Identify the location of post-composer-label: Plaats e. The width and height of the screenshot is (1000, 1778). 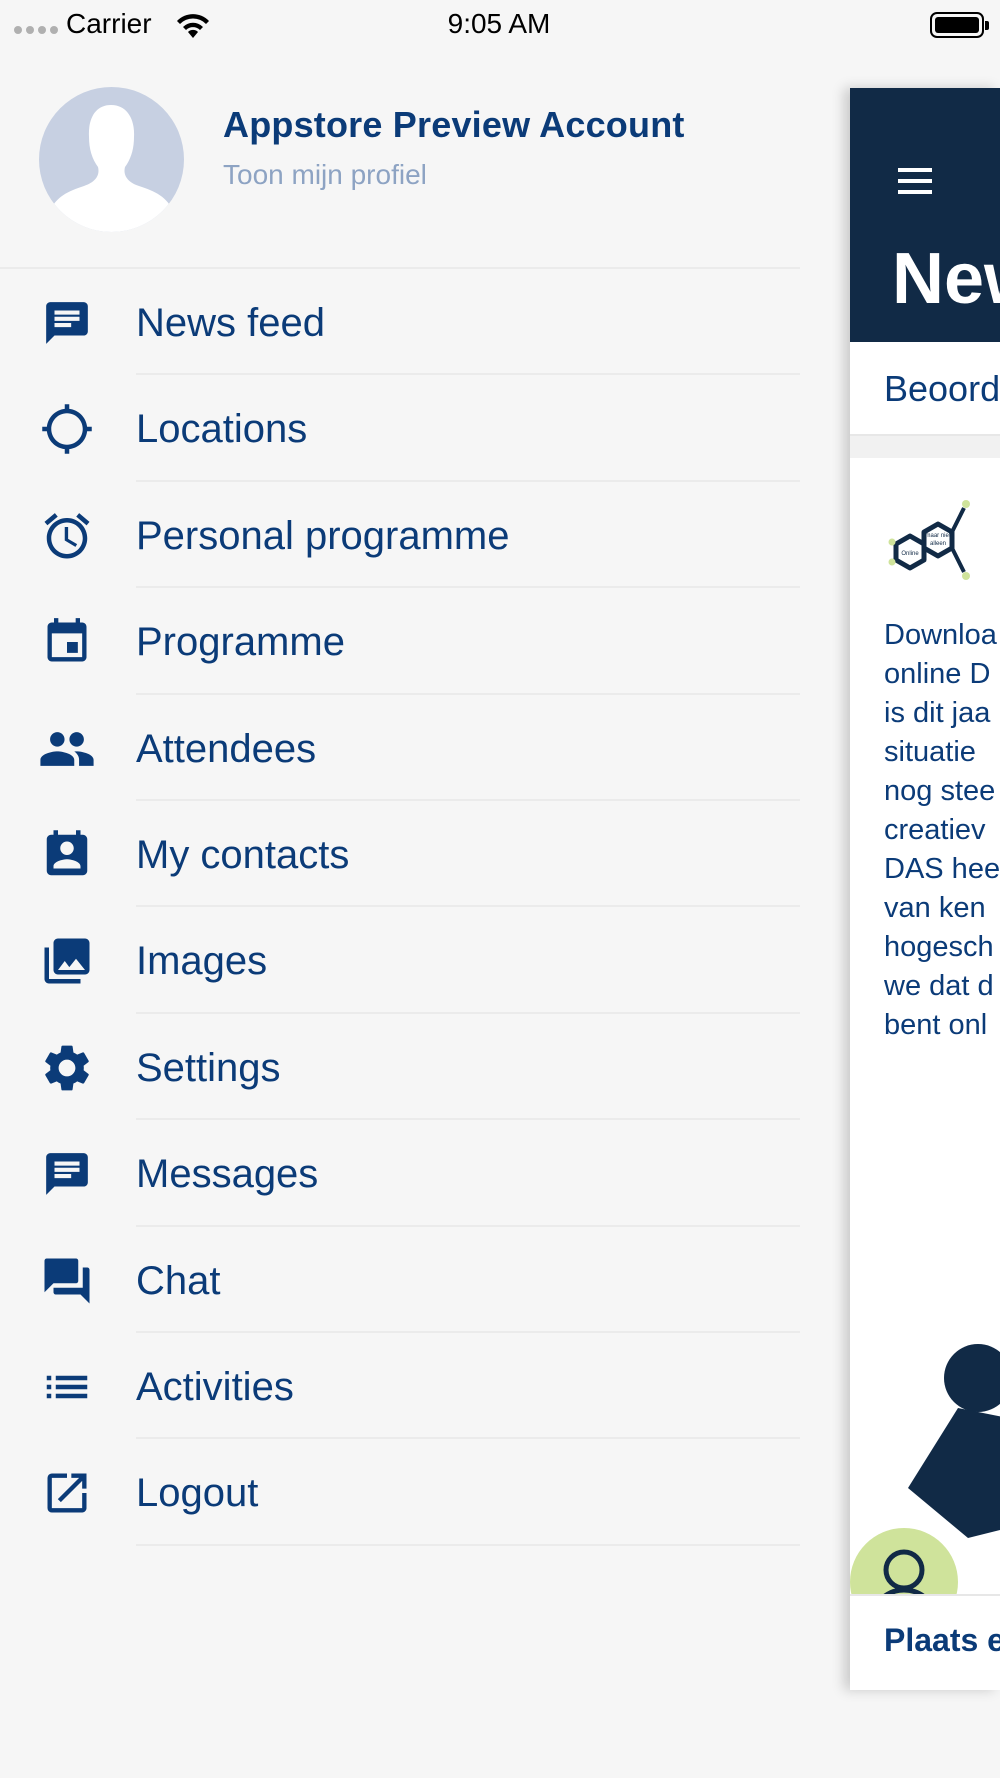
(942, 1640).